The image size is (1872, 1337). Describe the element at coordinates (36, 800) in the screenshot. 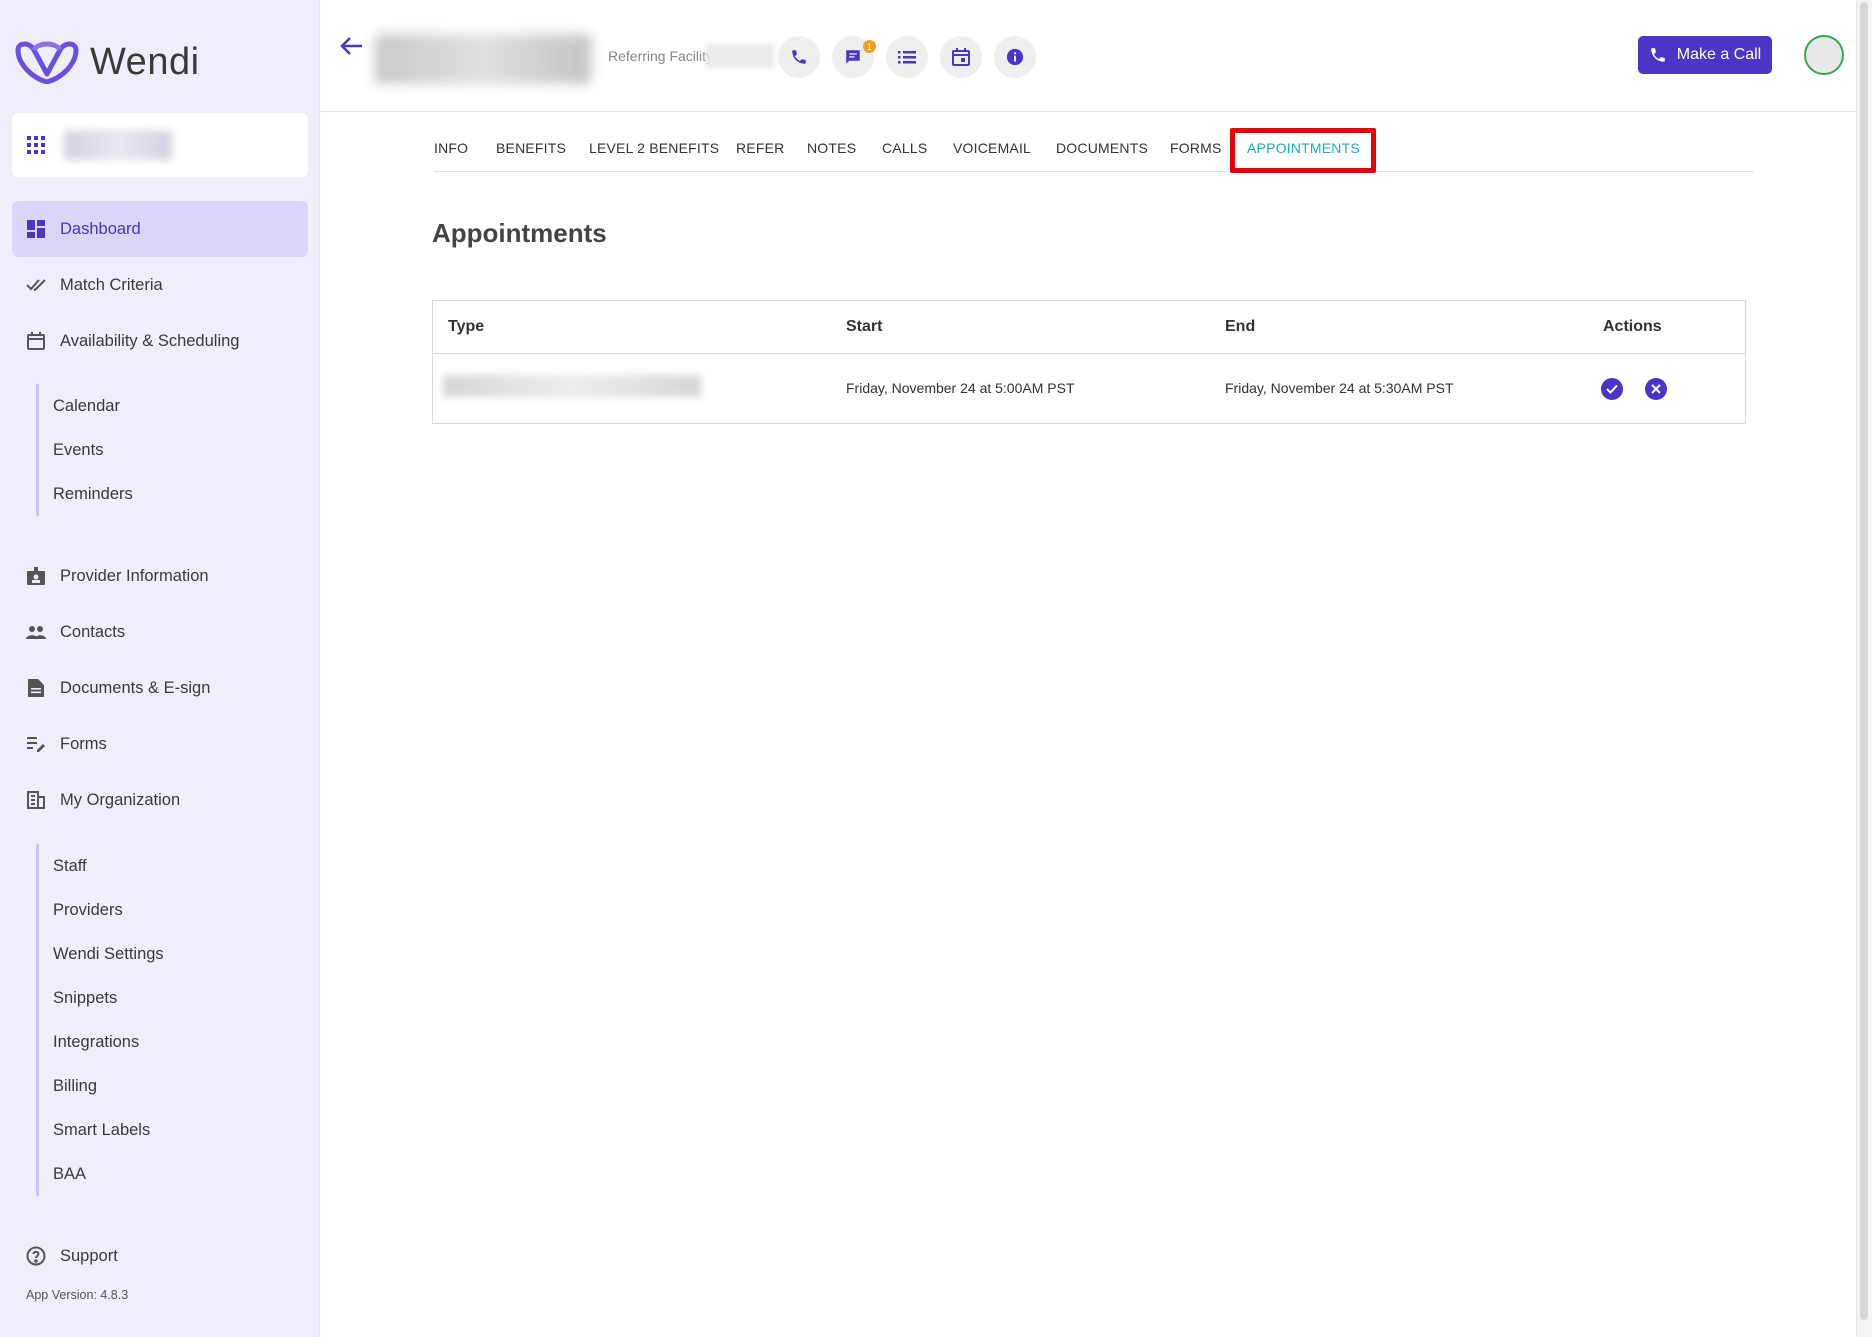

I see `building-icon` at that location.